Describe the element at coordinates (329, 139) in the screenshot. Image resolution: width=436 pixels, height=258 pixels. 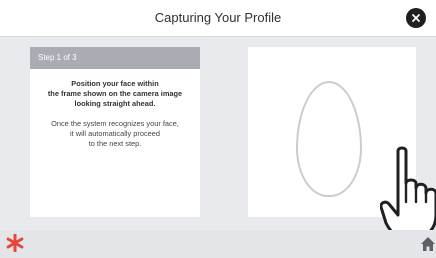
I see `face-frame-oval` at that location.